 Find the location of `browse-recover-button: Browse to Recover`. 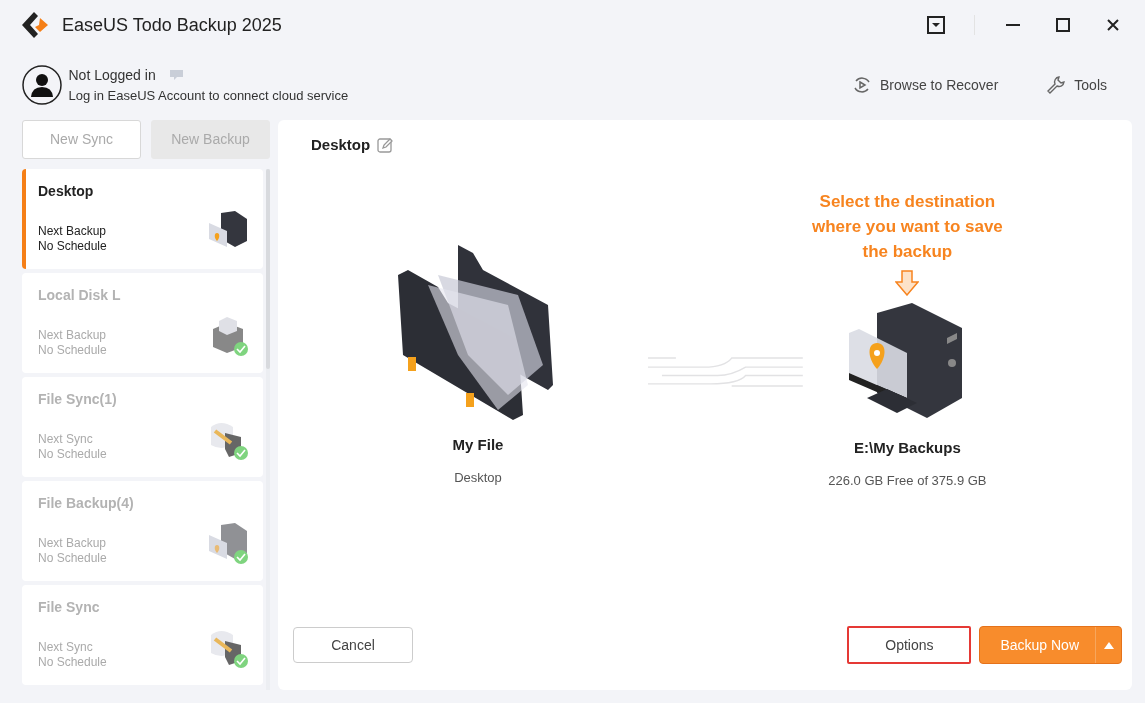

browse-recover-button: Browse to Recover is located at coordinates (925, 85).